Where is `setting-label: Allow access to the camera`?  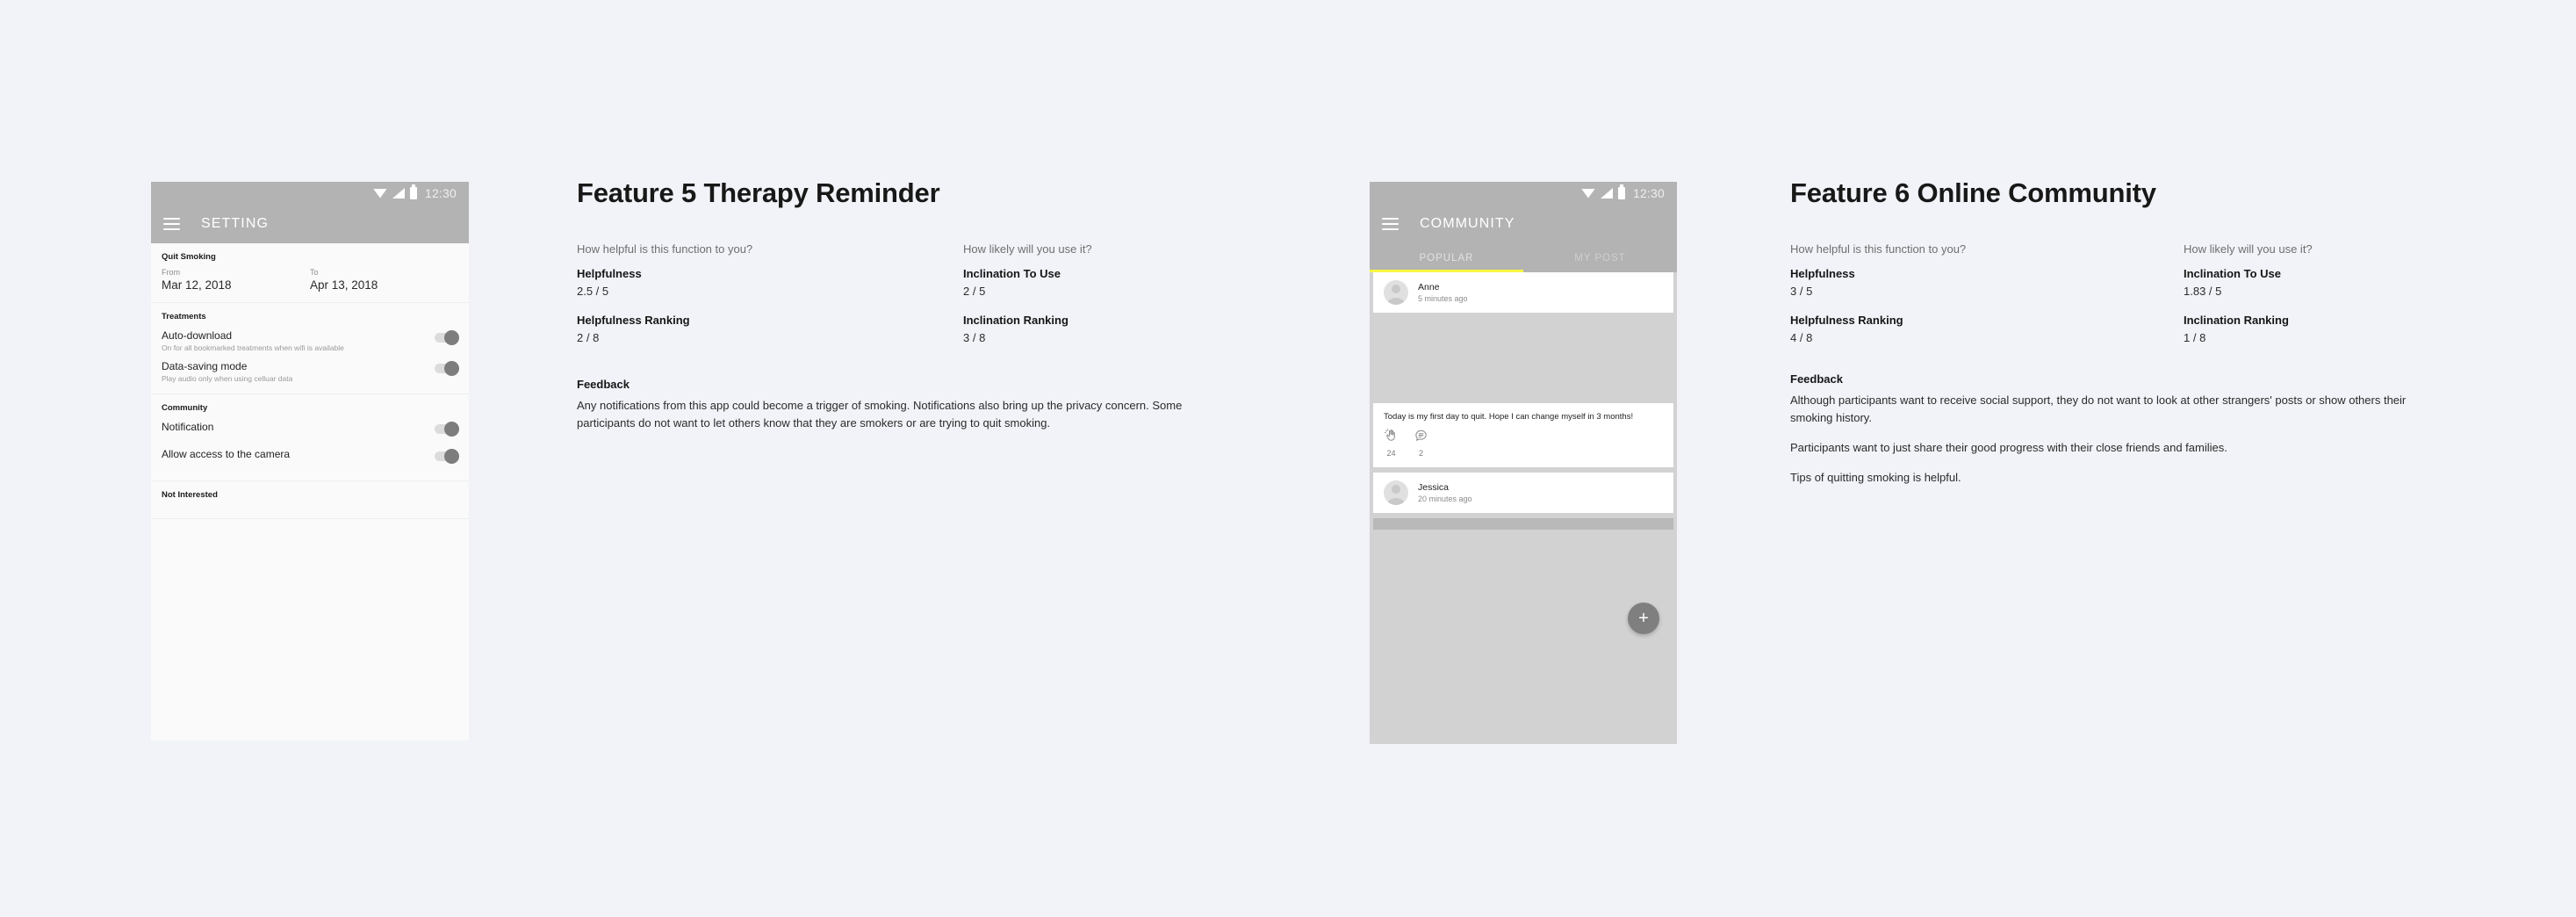 setting-label: Allow access to the camera is located at coordinates (226, 454).